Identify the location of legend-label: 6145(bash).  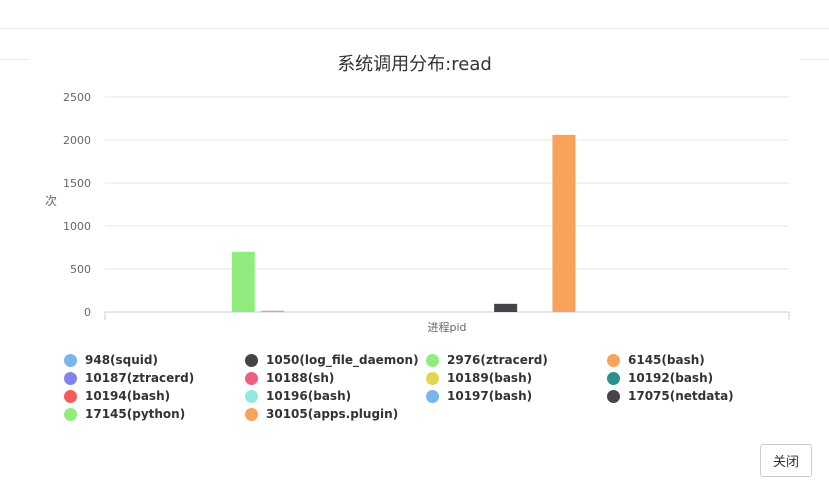
(666, 360).